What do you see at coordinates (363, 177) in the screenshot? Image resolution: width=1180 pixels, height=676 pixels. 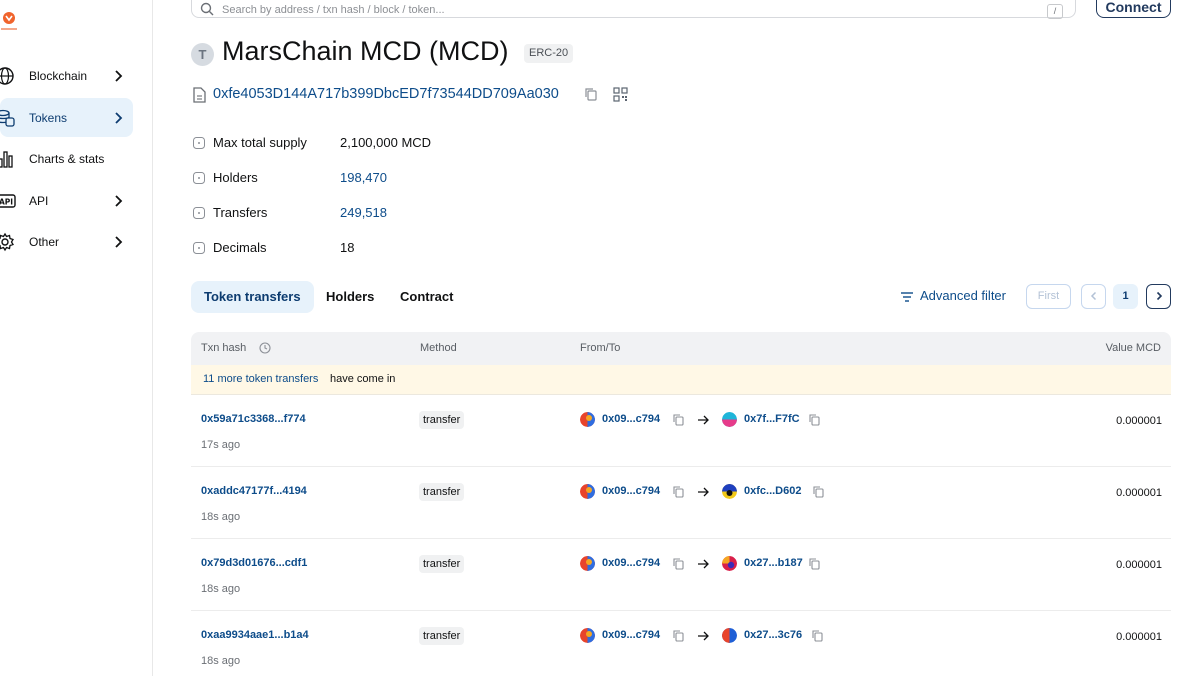 I see `holders-count-link: 198,470` at bounding box center [363, 177].